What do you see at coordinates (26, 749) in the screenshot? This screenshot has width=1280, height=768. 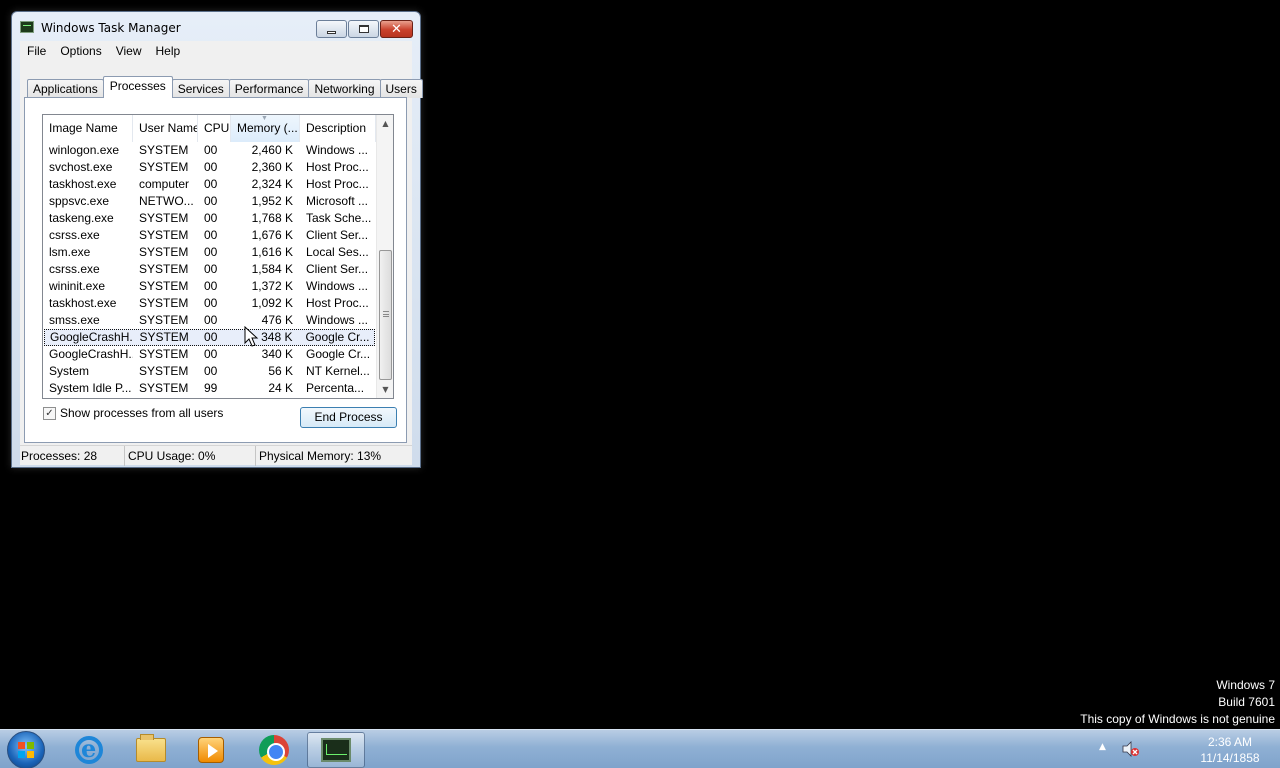 I see `start-button` at bounding box center [26, 749].